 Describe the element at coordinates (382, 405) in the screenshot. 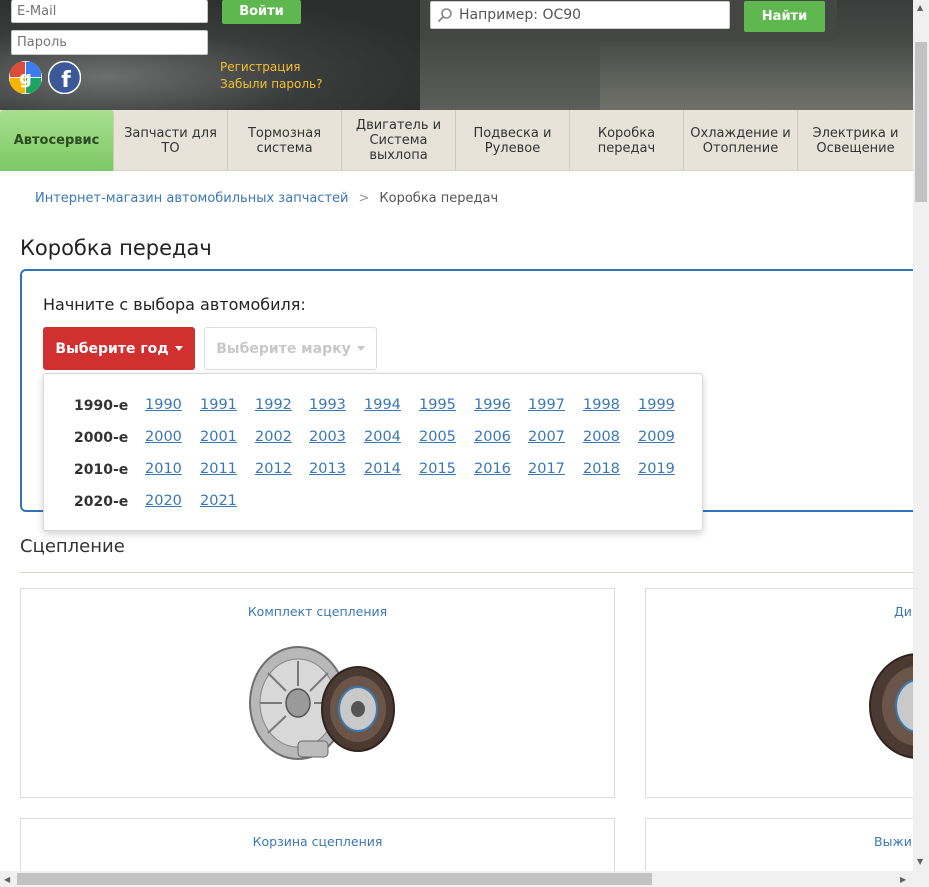

I see `year-link: 1994` at that location.